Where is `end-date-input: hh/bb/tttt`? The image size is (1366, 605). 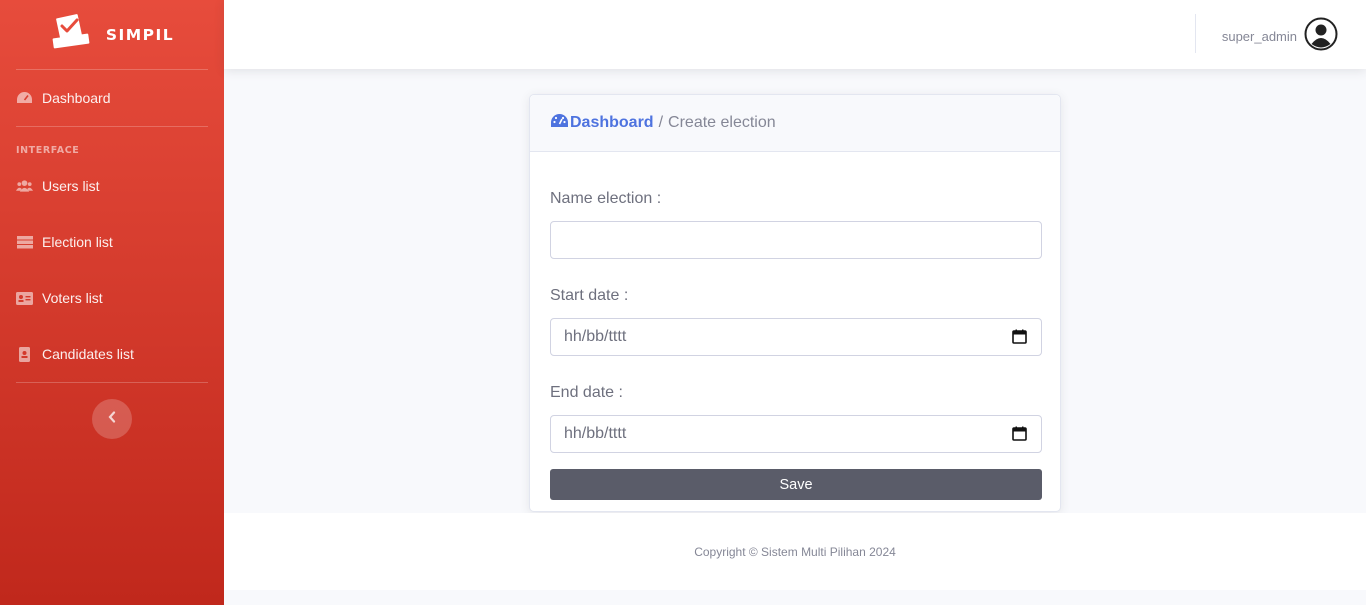 end-date-input: hh/bb/tttt is located at coordinates (796, 434).